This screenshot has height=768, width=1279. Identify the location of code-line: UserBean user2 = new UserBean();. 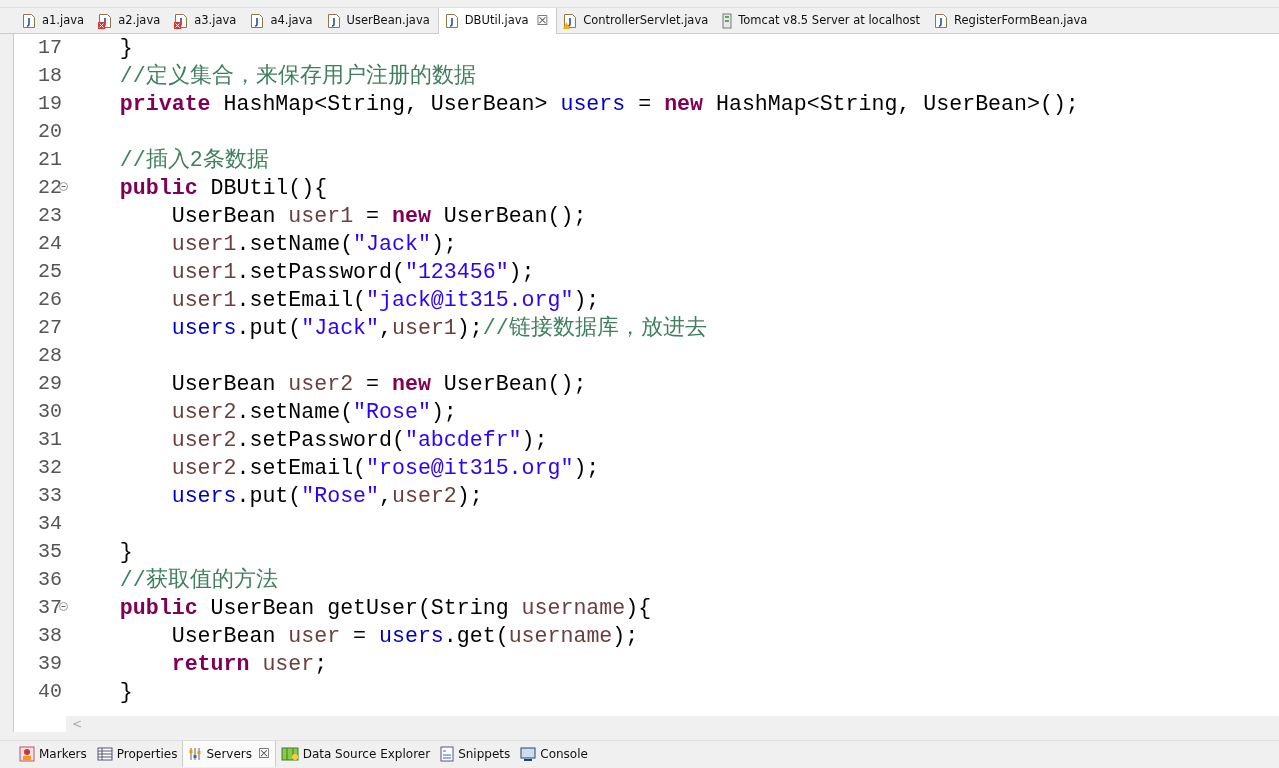
(378, 384).